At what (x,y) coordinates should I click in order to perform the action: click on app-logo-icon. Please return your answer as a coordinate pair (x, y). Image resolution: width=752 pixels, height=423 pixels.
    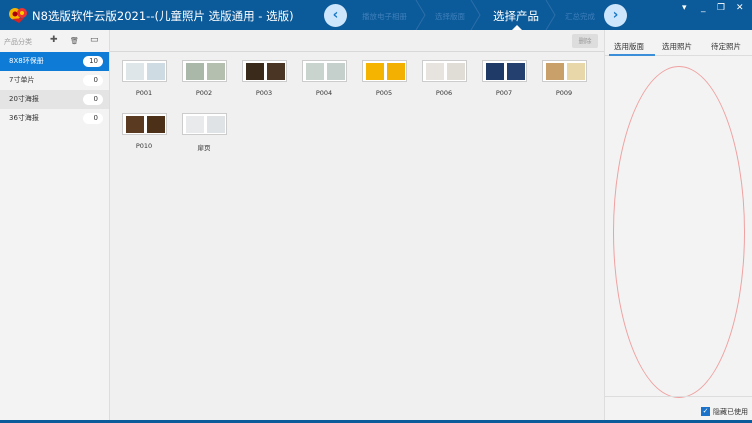
    Looking at the image, I should click on (18, 15).